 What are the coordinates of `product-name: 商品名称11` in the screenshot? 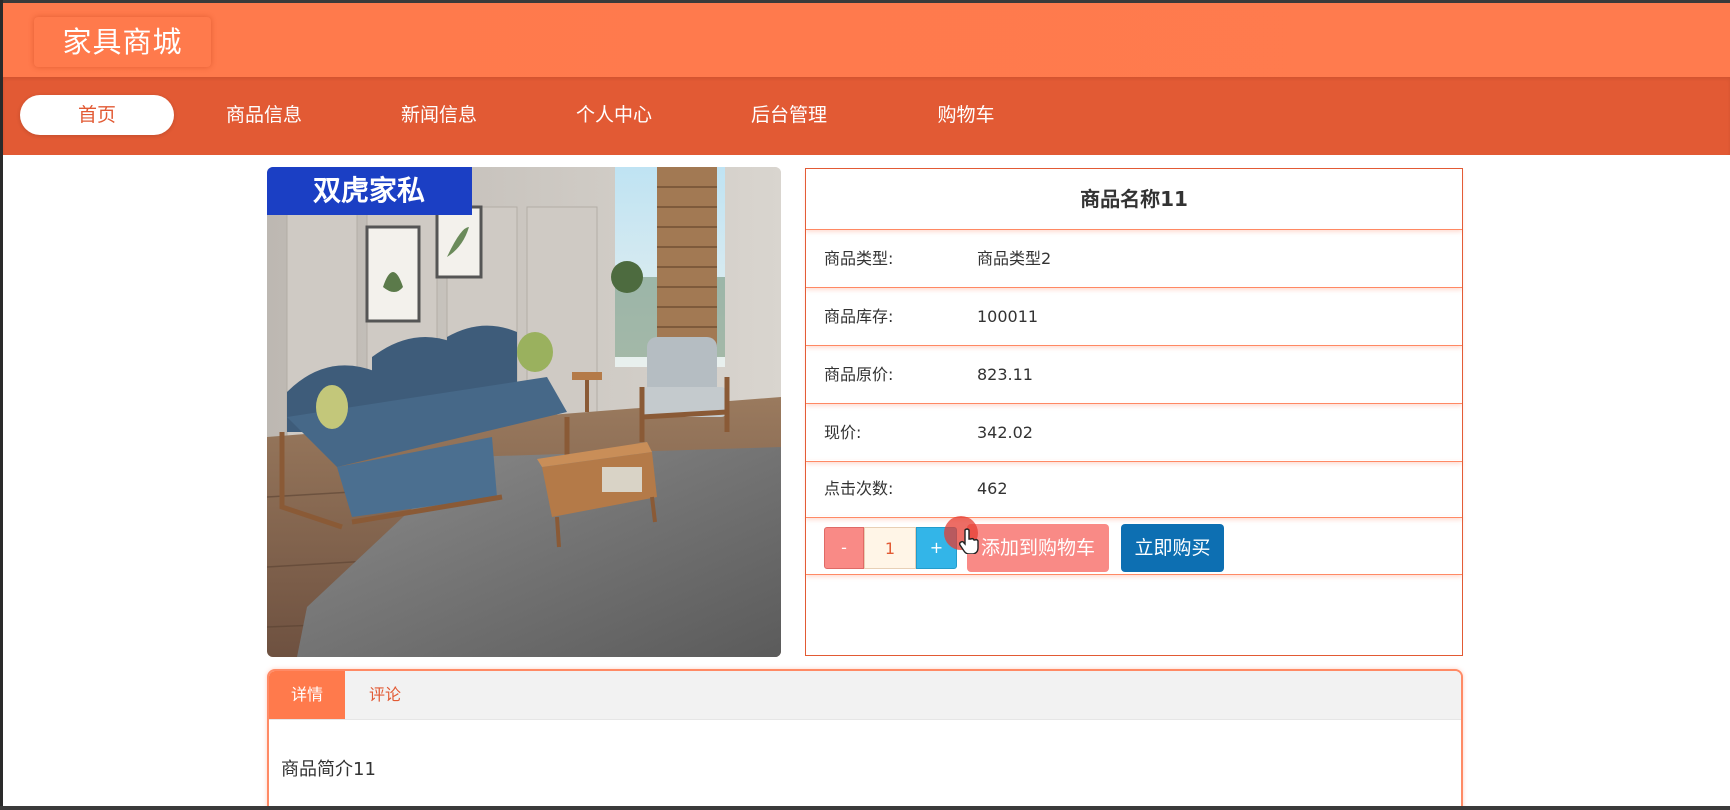 It's located at (1134, 199).